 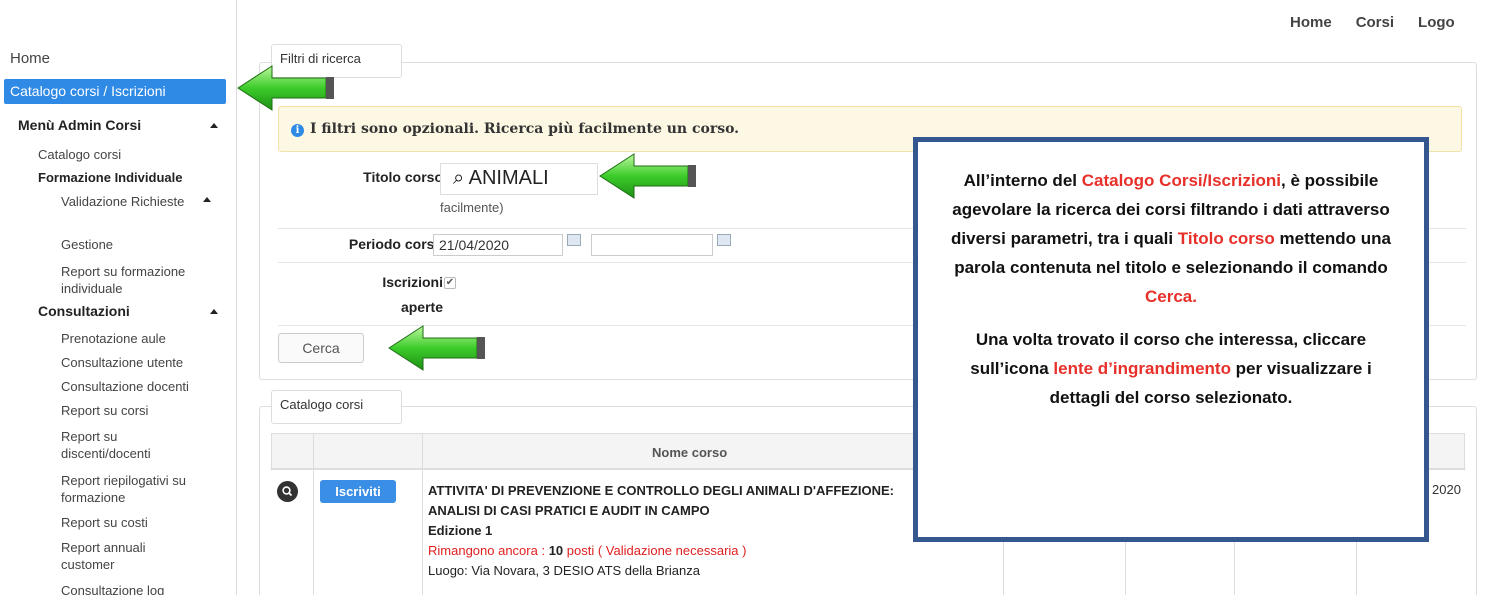 What do you see at coordinates (1446, 489) in the screenshot?
I see `course-date-fragment: 2020` at bounding box center [1446, 489].